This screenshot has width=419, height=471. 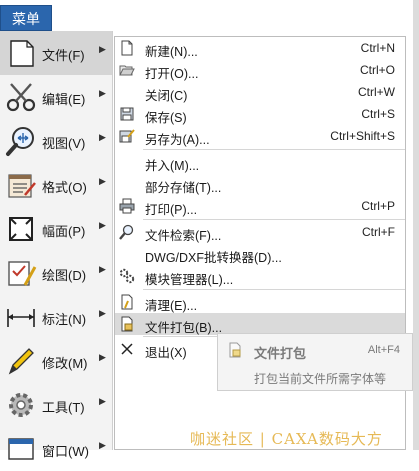 I want to click on menu-item-save-as: 另存为(A)... Ctrl+Shift+S, so click(x=260, y=136).